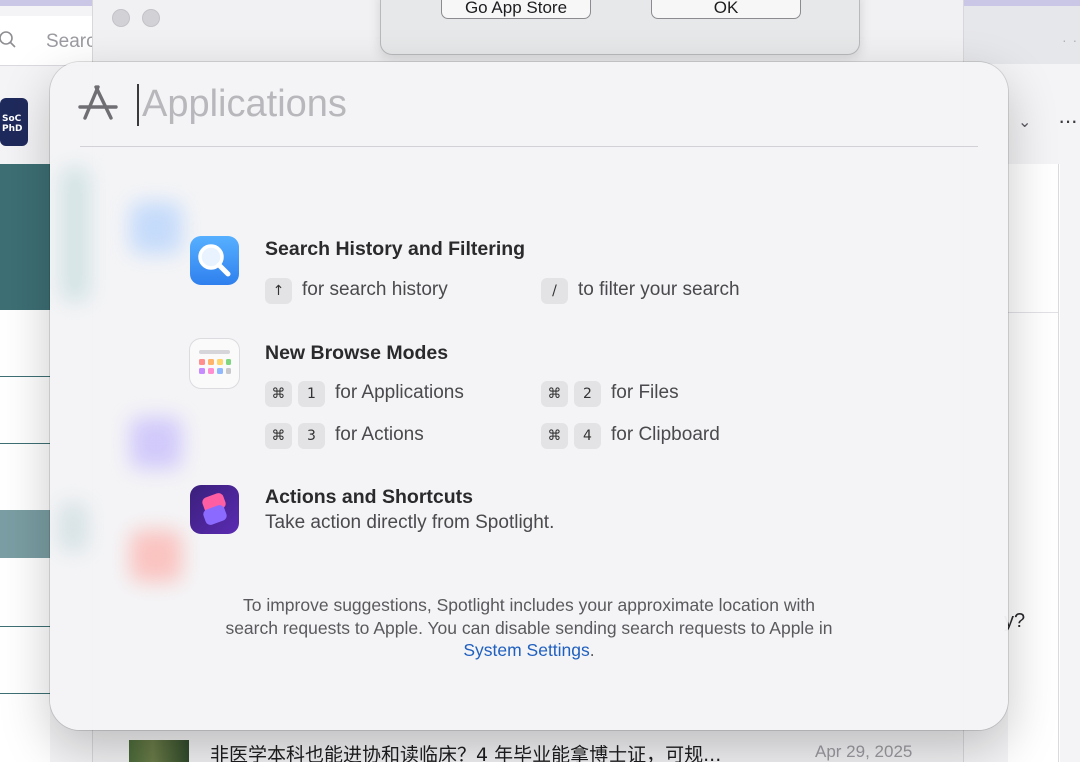 Image resolution: width=1080 pixels, height=762 pixels. What do you see at coordinates (379, 434) in the screenshot?
I see `hint-actions: for Actions` at bounding box center [379, 434].